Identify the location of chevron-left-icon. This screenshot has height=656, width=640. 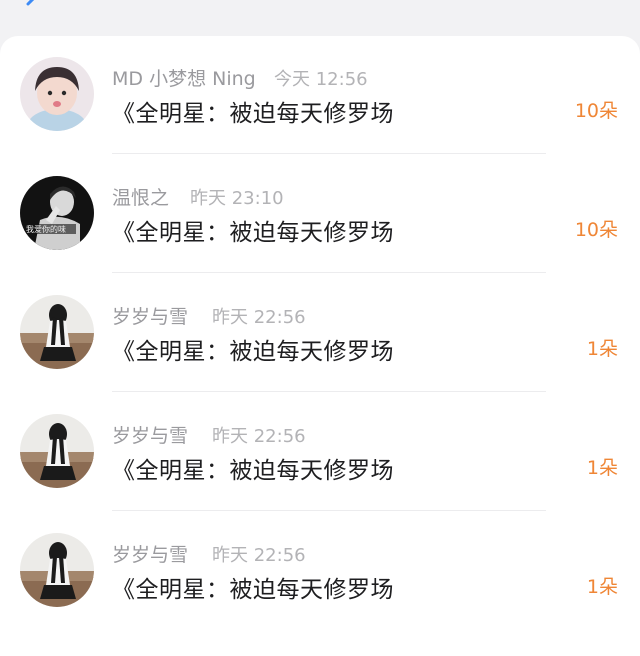
(33, 9).